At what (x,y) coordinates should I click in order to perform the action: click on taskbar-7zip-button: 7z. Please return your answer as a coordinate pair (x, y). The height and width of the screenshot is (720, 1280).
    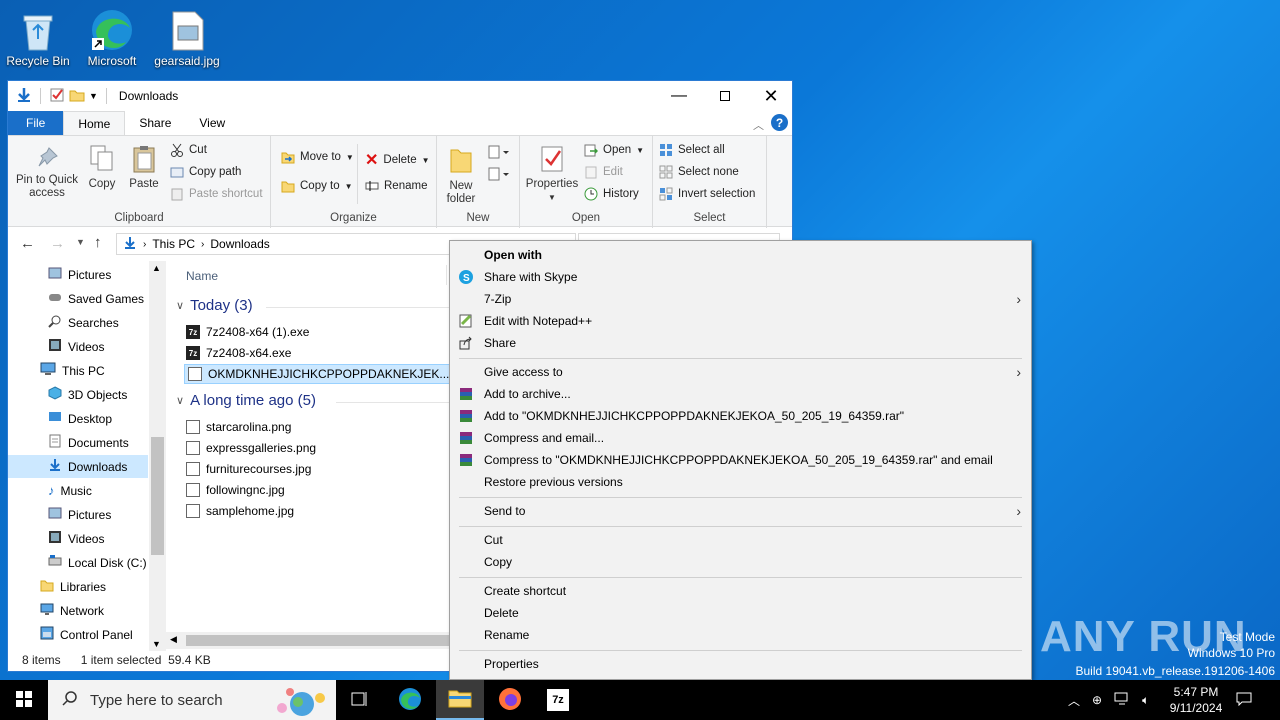
    Looking at the image, I should click on (558, 700).